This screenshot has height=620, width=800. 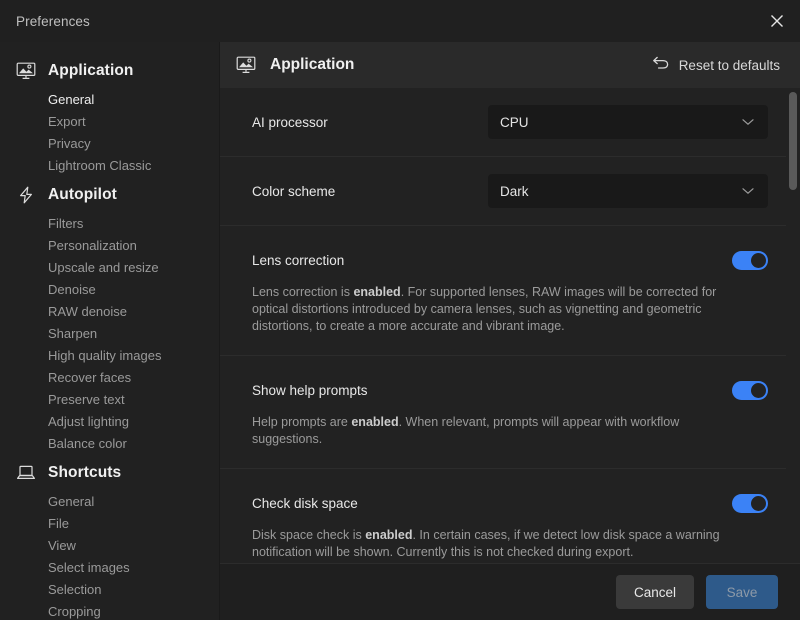 What do you see at coordinates (310, 390) in the screenshot?
I see `setting-label-show-help-prompts: Show help prompts` at bounding box center [310, 390].